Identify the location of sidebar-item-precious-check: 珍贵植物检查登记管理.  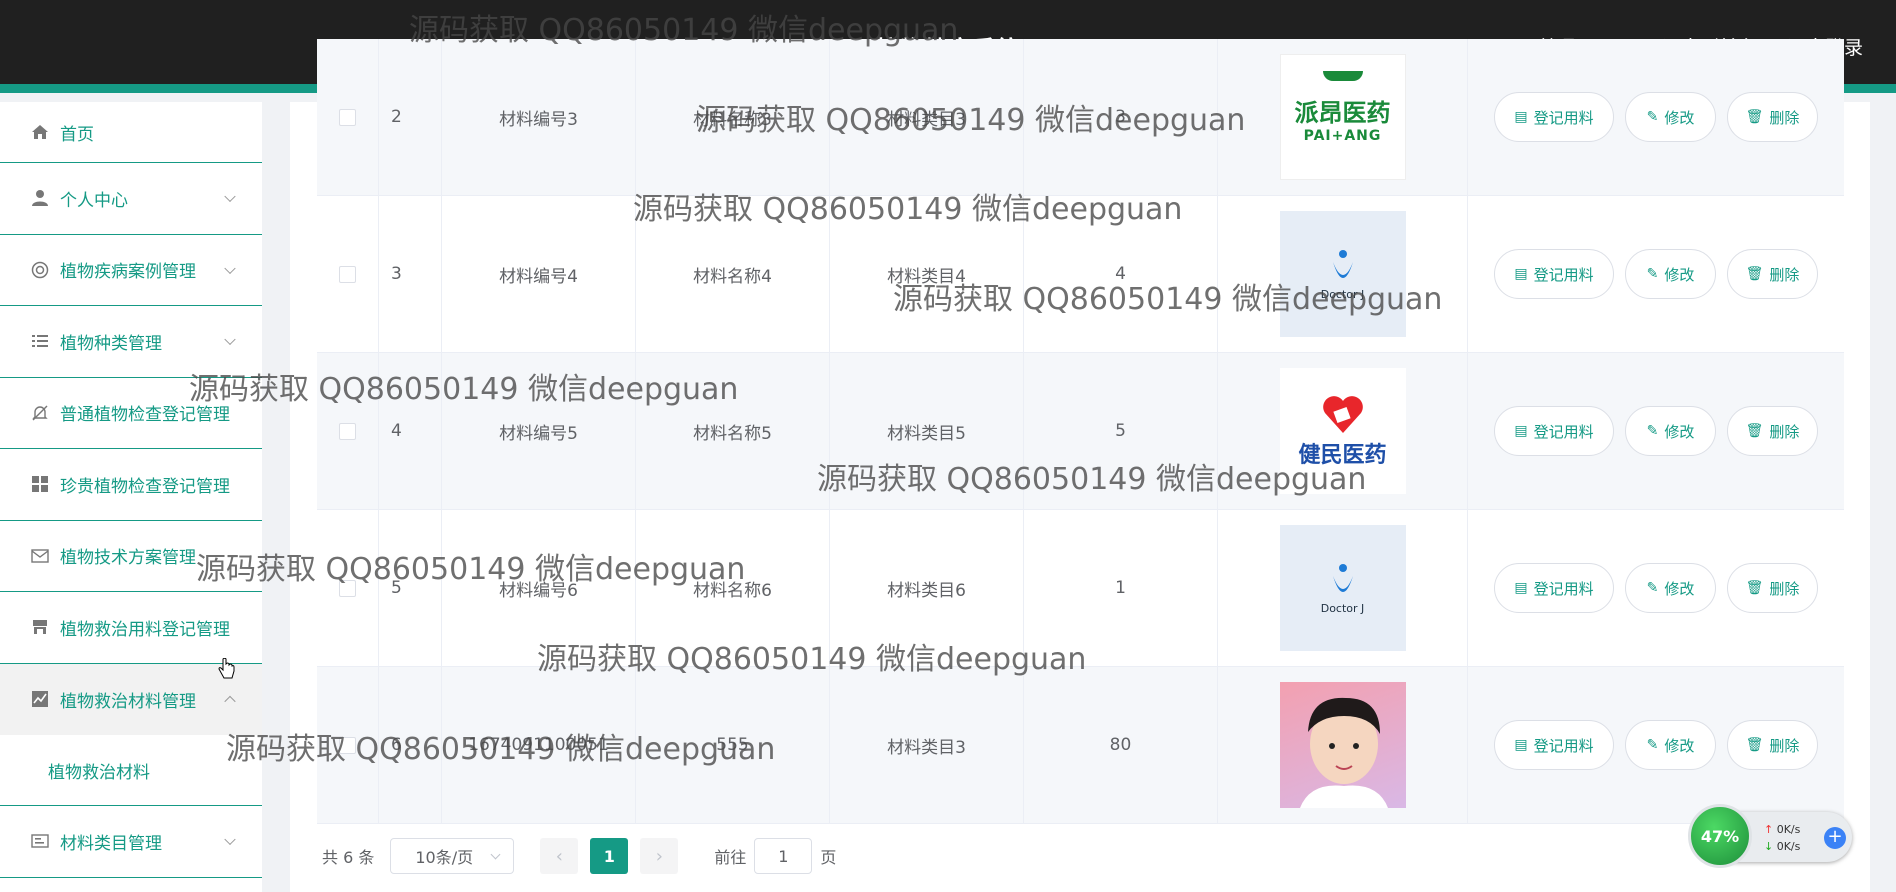
(131, 485).